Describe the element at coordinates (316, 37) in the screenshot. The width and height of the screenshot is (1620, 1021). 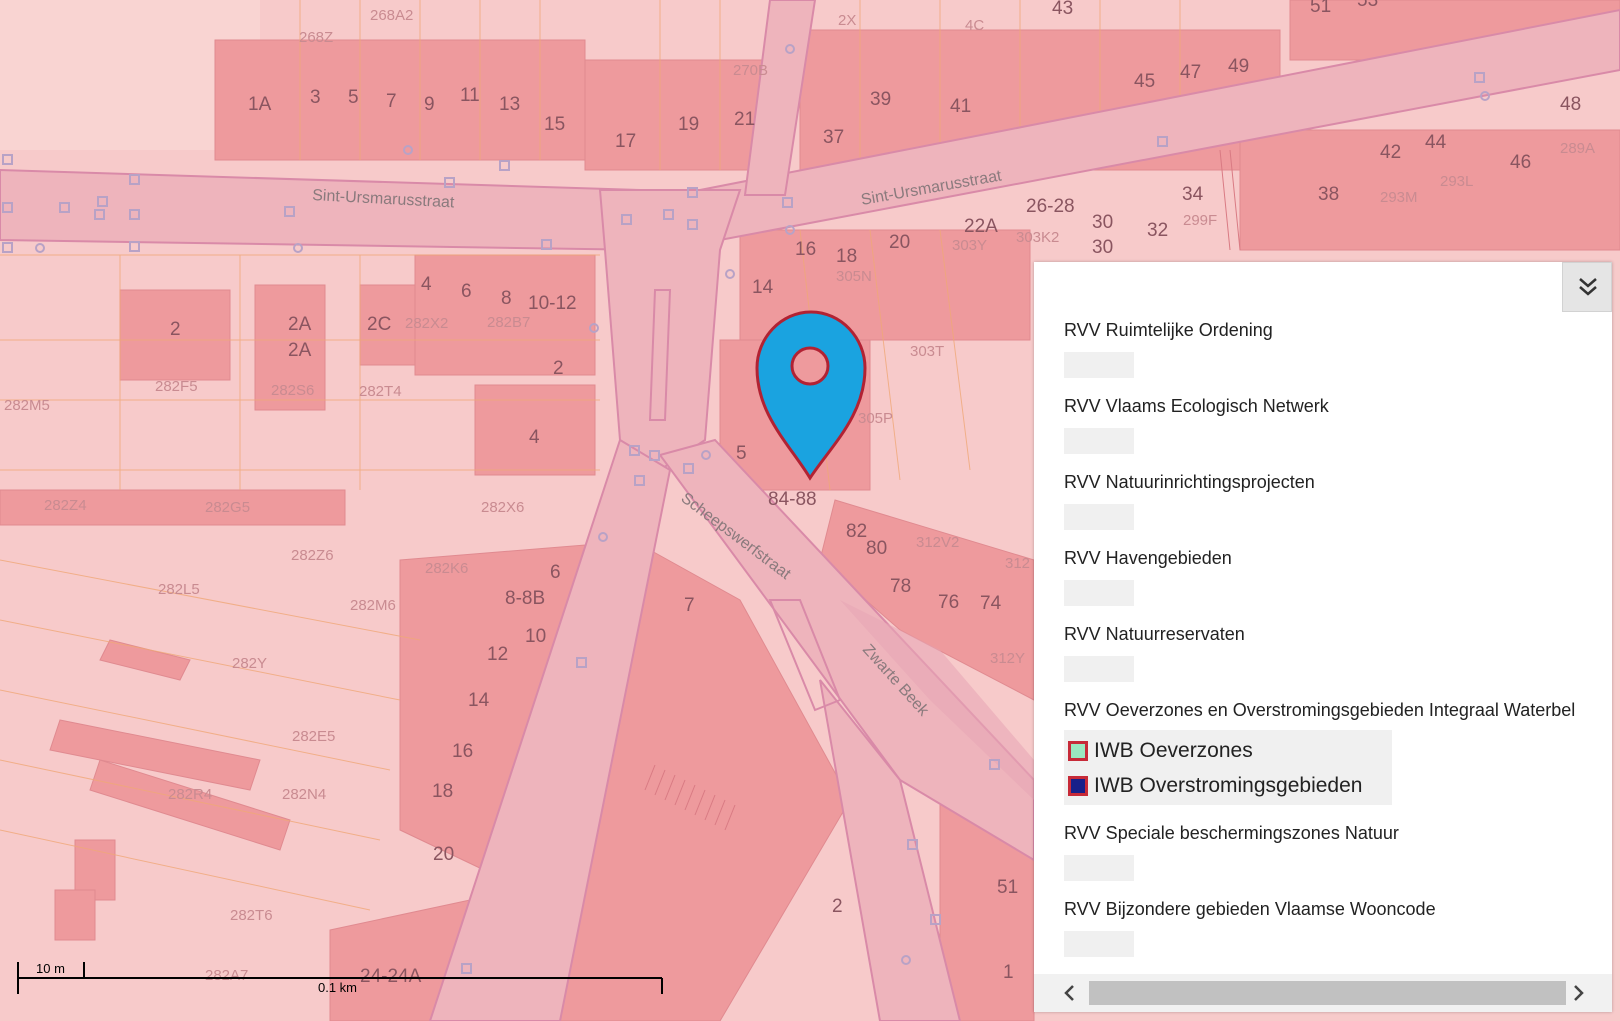
I see `parcel-id: 268Z` at that location.